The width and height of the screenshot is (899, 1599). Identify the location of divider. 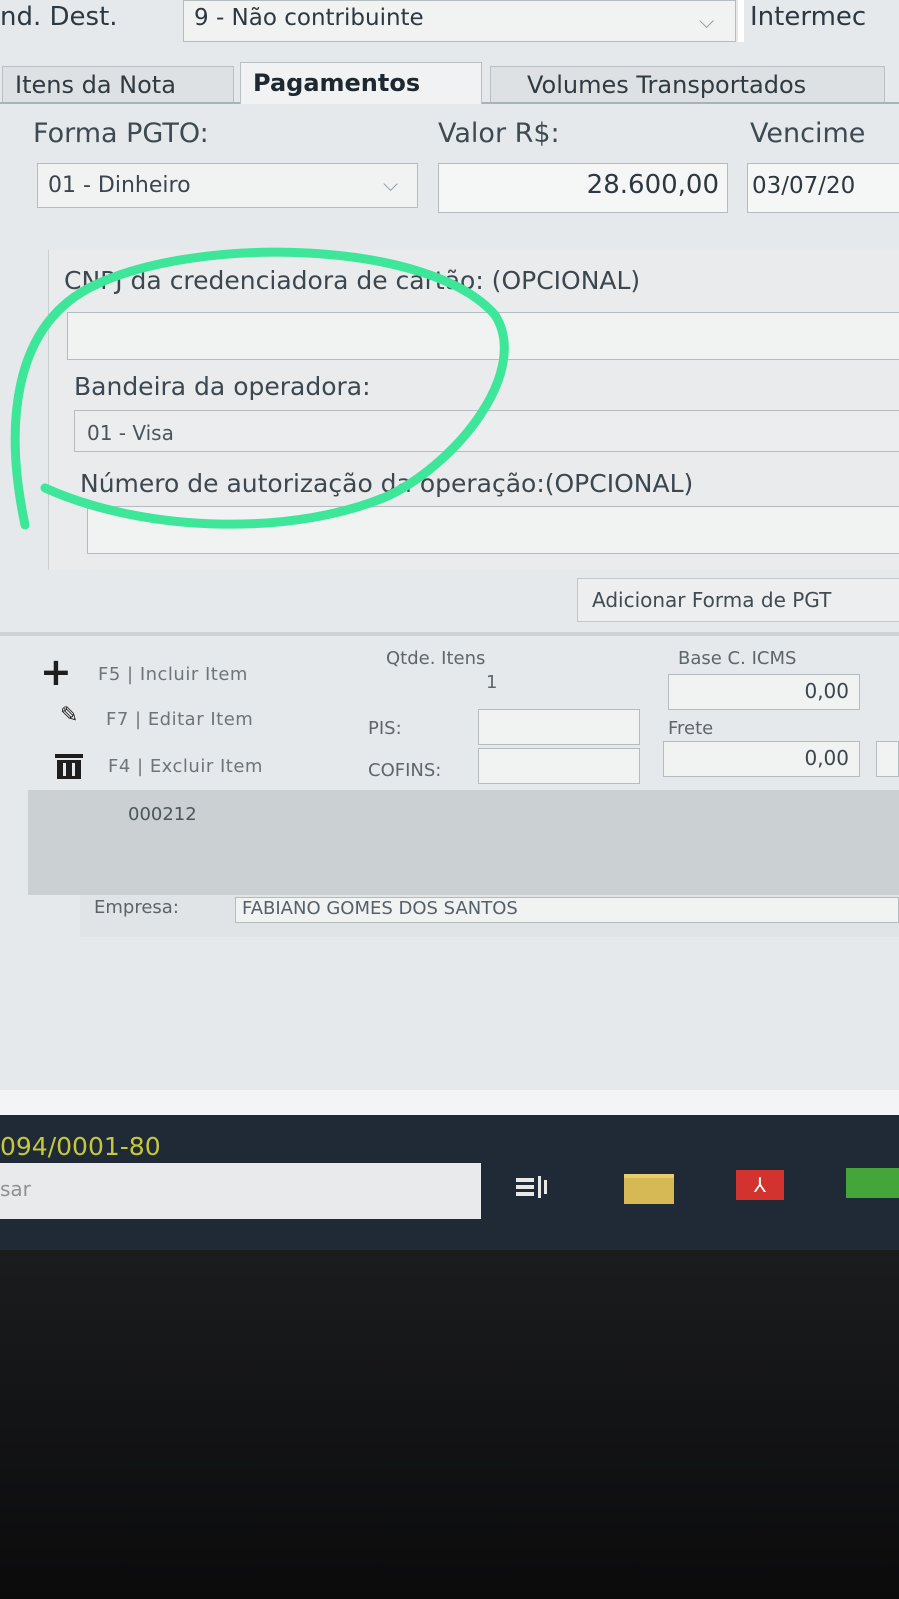
(741, 21).